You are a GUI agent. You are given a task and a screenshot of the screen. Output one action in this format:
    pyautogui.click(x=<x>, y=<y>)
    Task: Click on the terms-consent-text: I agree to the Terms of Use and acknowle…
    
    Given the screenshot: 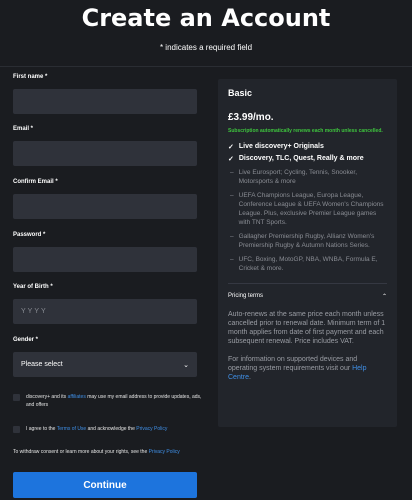 What is the action you would take?
    pyautogui.click(x=97, y=429)
    